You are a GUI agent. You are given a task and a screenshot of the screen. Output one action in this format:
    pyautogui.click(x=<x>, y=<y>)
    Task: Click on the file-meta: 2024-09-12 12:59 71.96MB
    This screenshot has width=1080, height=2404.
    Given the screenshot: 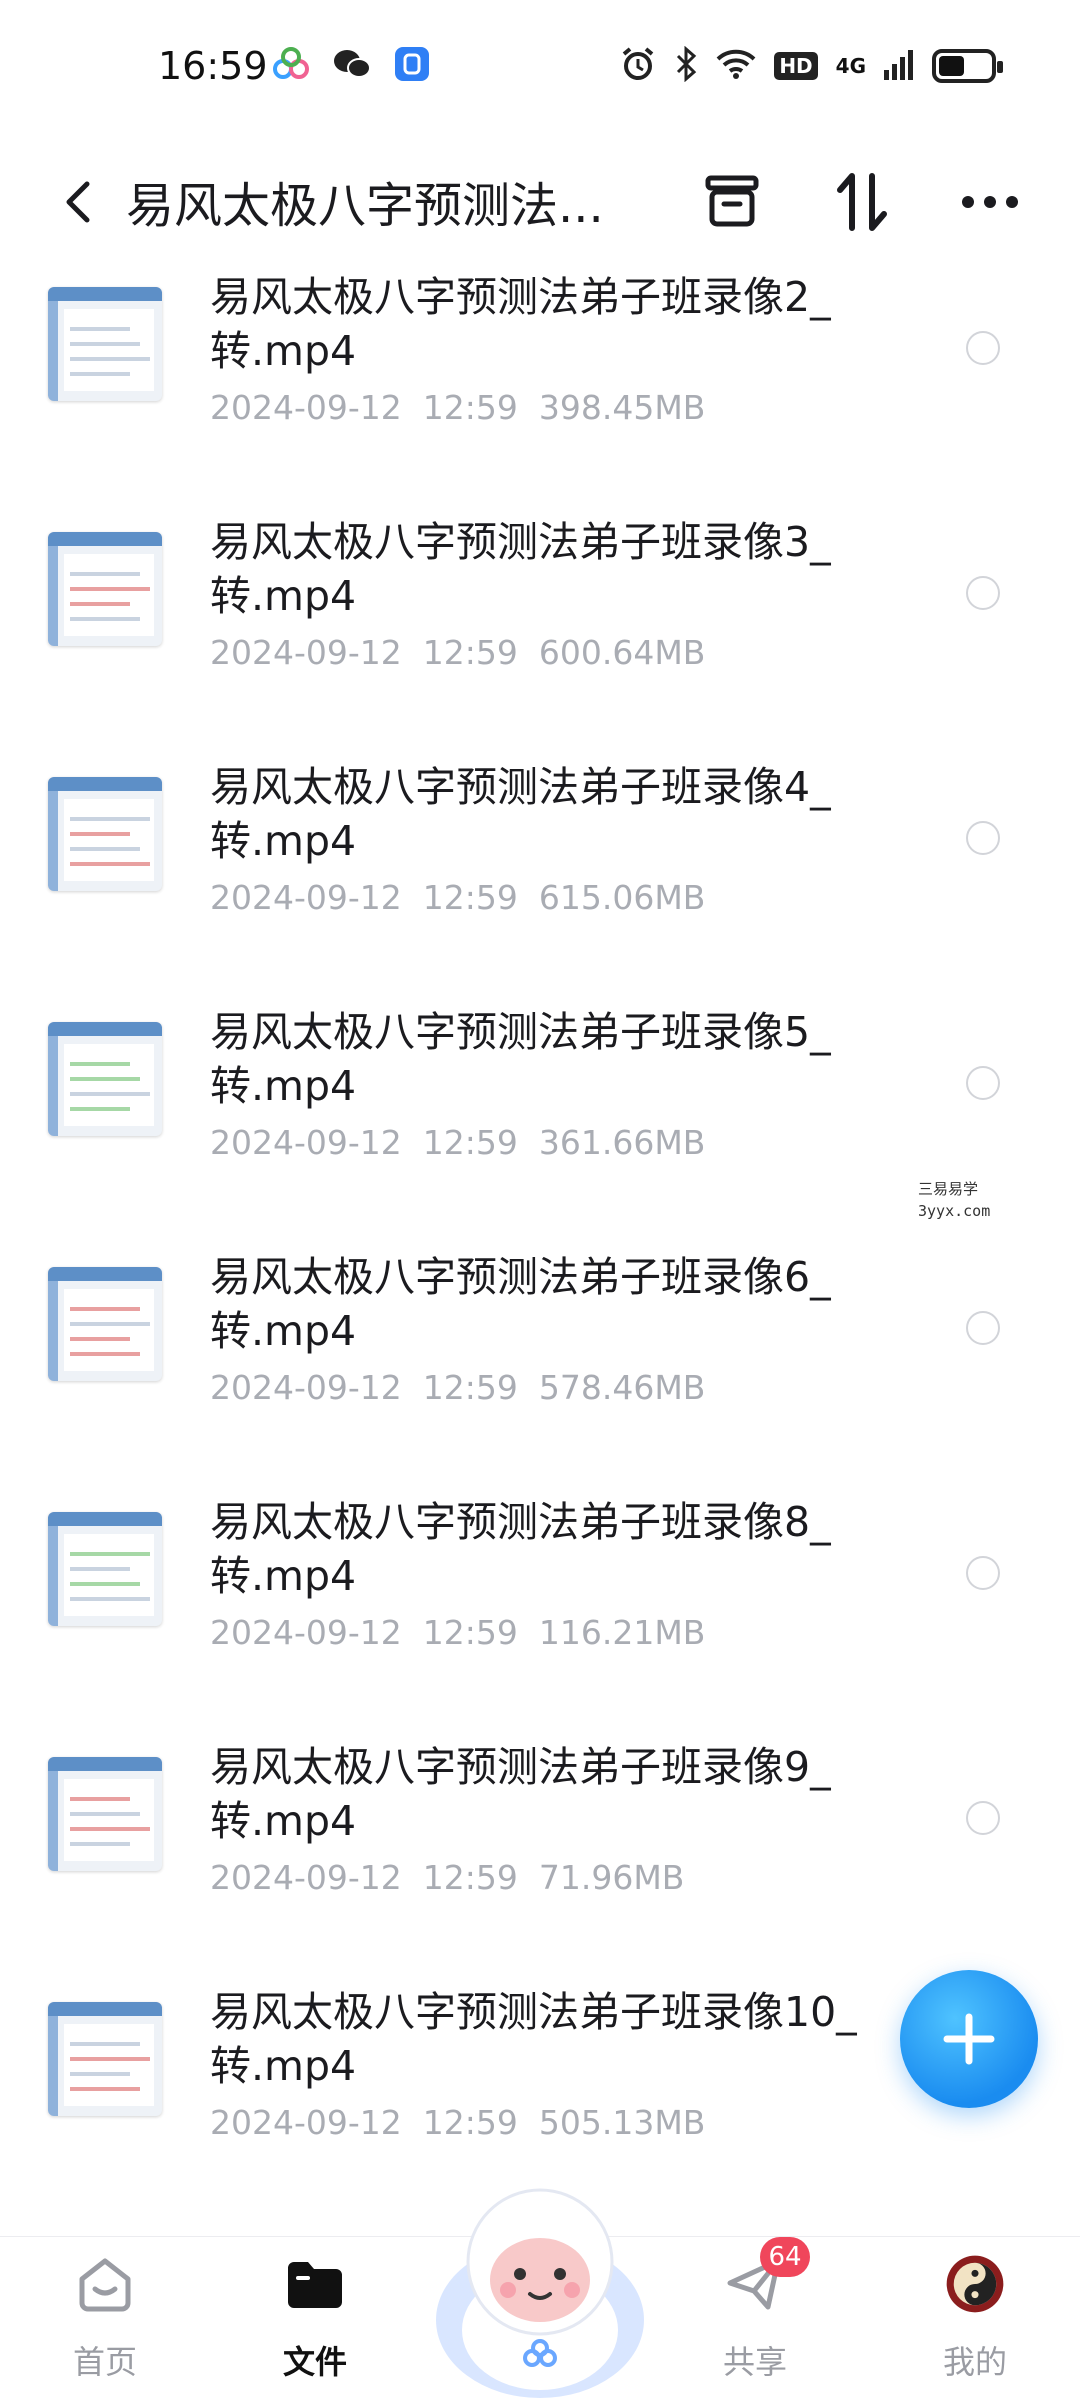 What is the action you would take?
    pyautogui.click(x=447, y=1877)
    